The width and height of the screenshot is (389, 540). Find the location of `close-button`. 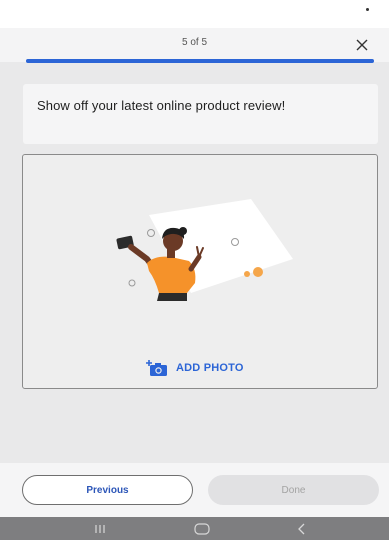

close-button is located at coordinates (362, 45).